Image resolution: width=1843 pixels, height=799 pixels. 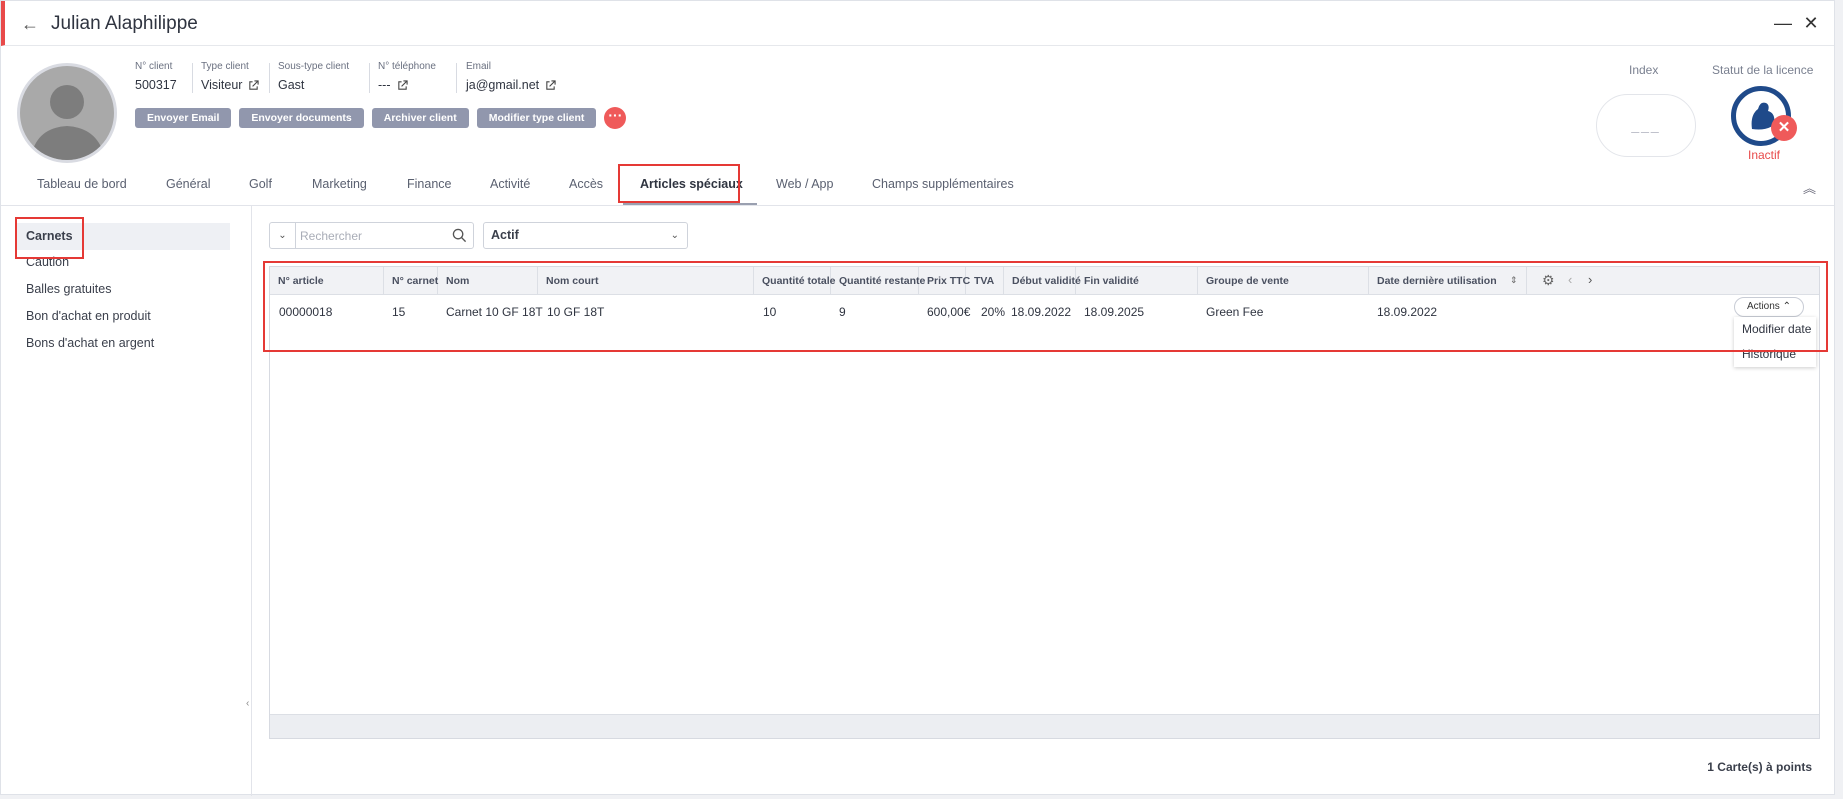 What do you see at coordinates (183, 118) in the screenshot?
I see `send-email-button: Envoyer Email` at bounding box center [183, 118].